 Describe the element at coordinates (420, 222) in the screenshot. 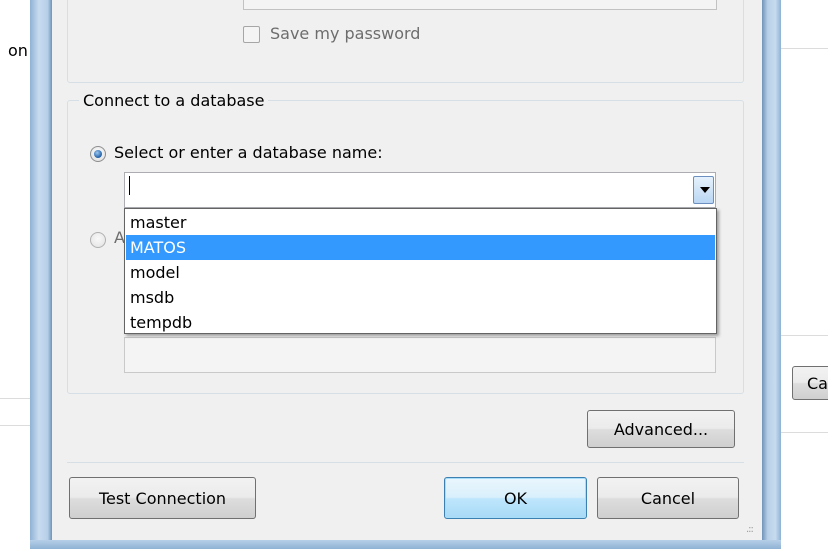

I see `dropdown-option: master` at that location.